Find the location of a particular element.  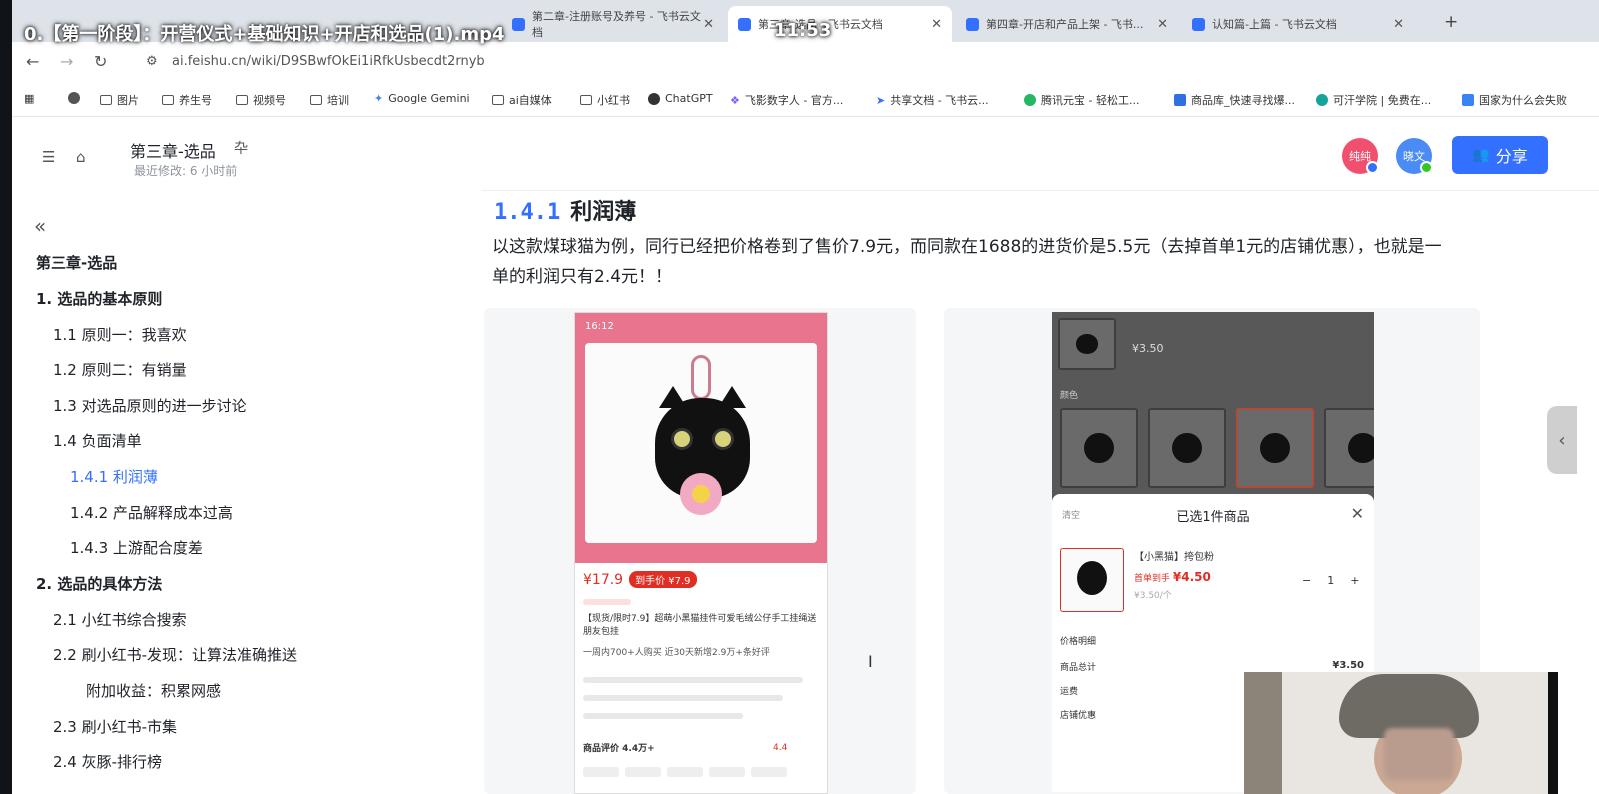

toc-item: 1.4.2 产品解释成本过高 is located at coordinates (151, 512).